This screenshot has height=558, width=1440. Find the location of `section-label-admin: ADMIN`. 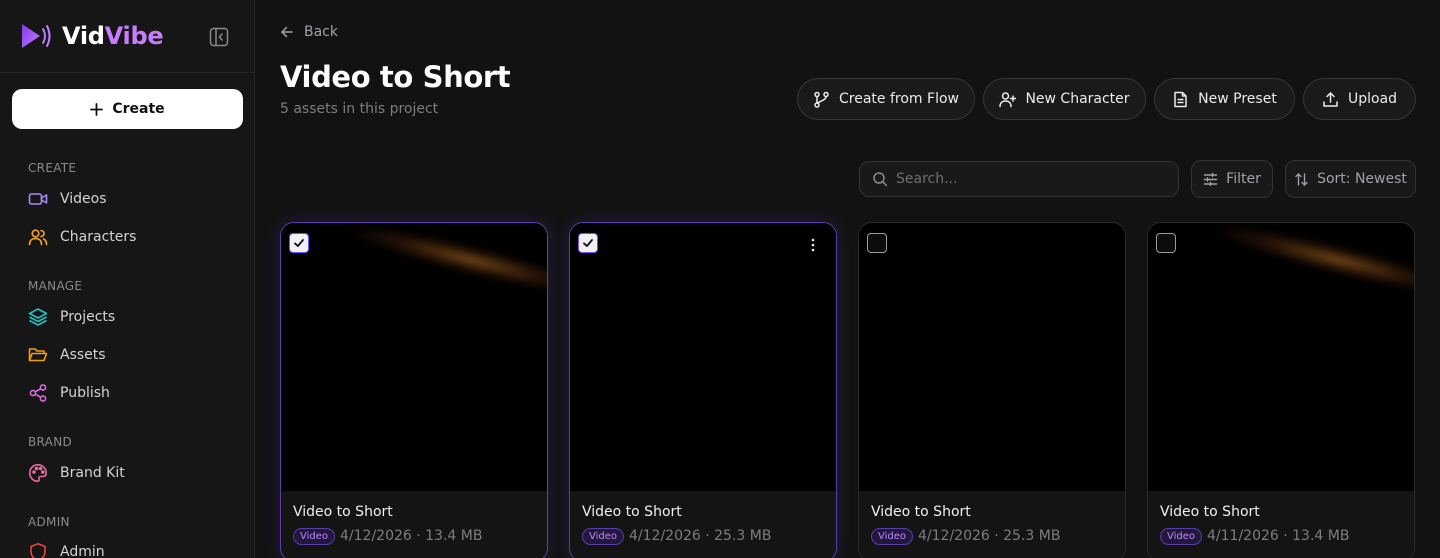

section-label-admin: ADMIN is located at coordinates (49, 522).